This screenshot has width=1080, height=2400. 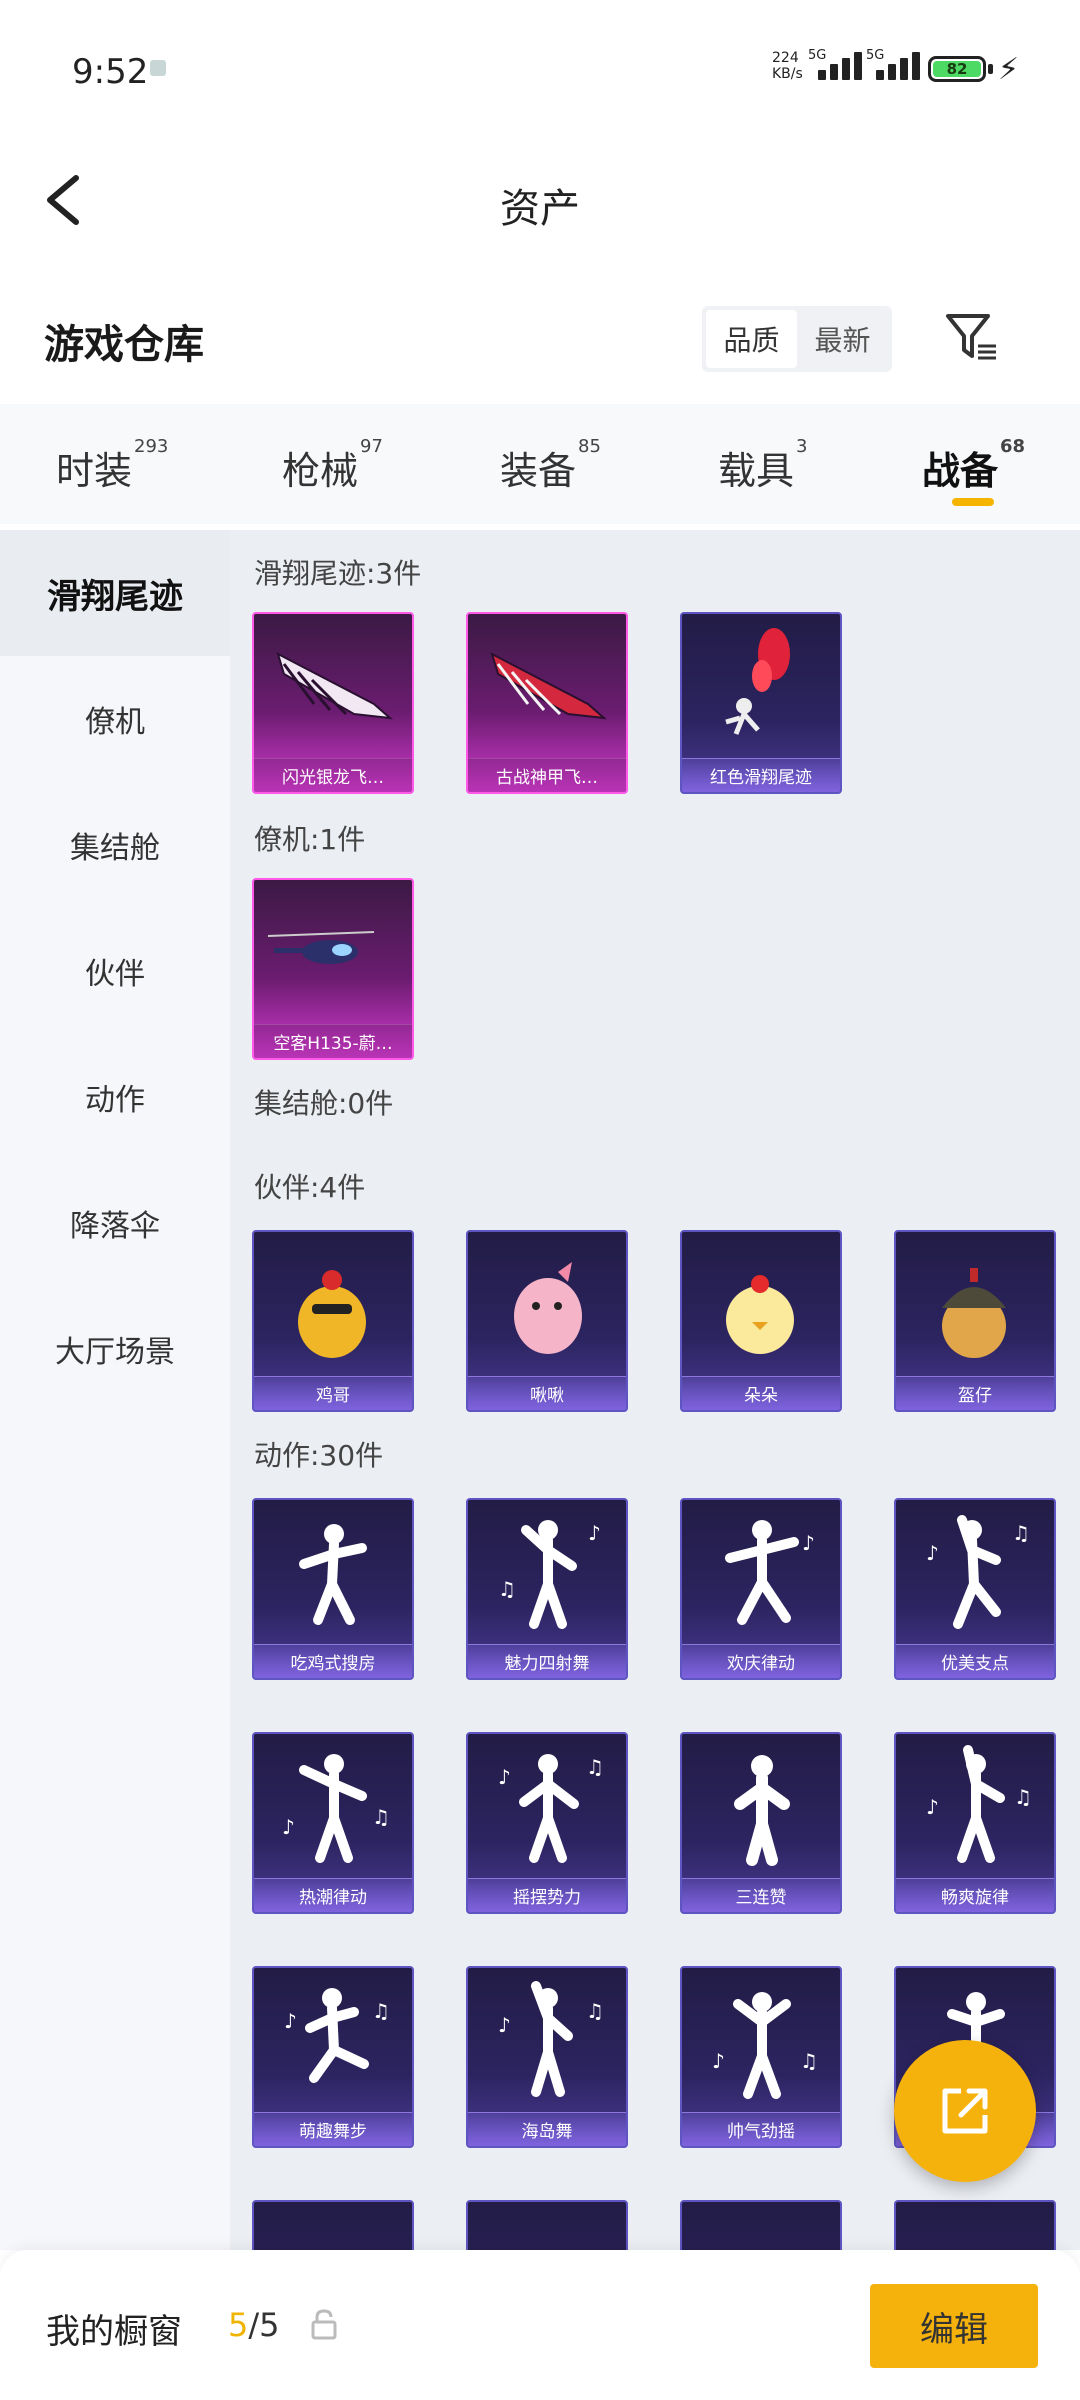 What do you see at coordinates (115, 1223) in the screenshot?
I see `sidebar-item-parachute: 降落伞` at bounding box center [115, 1223].